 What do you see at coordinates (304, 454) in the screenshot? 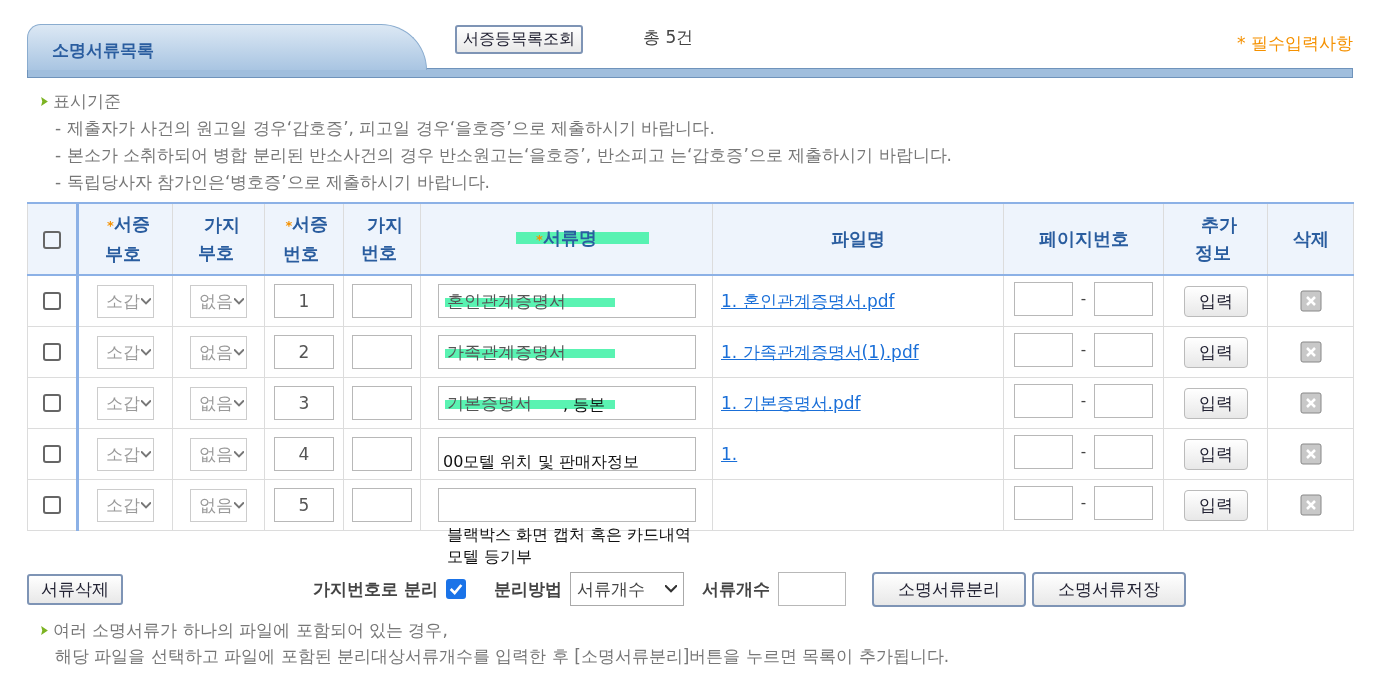
I see `number-field: 4` at bounding box center [304, 454].